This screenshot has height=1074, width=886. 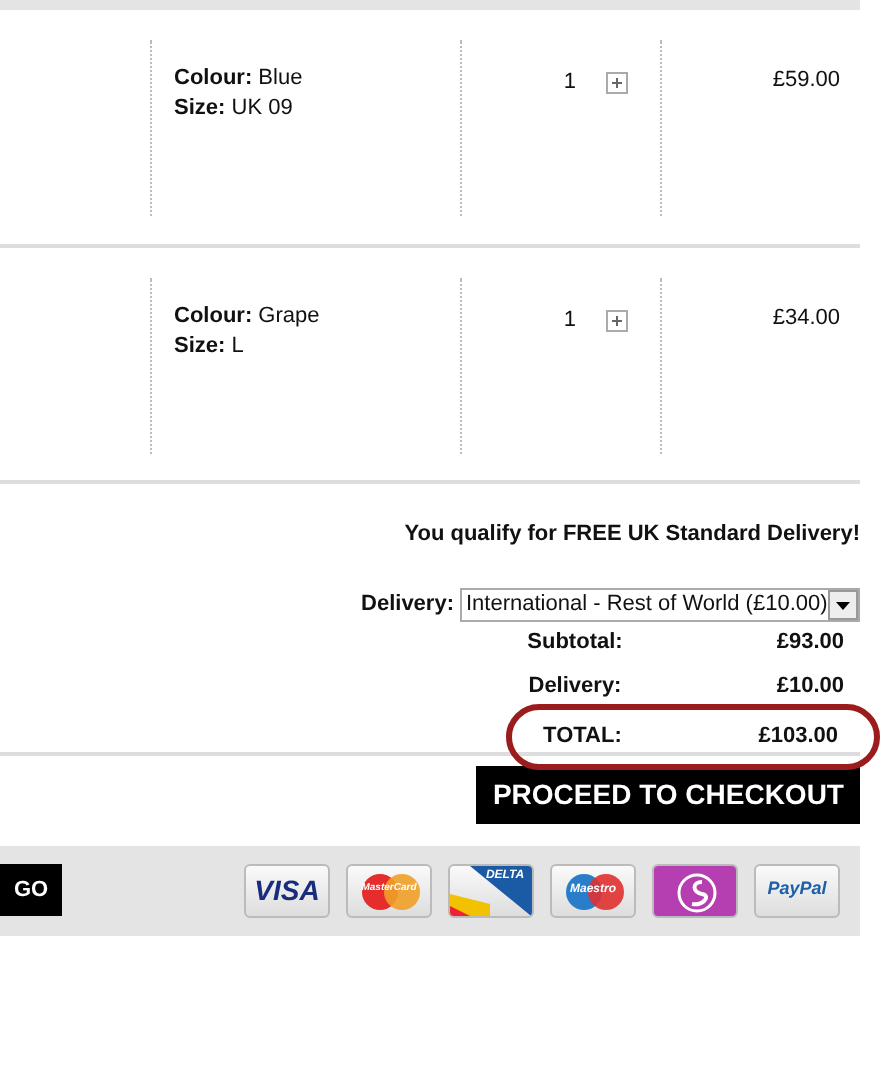 What do you see at coordinates (797, 890) in the screenshot?
I see `paypal-card-logo: PayPal` at bounding box center [797, 890].